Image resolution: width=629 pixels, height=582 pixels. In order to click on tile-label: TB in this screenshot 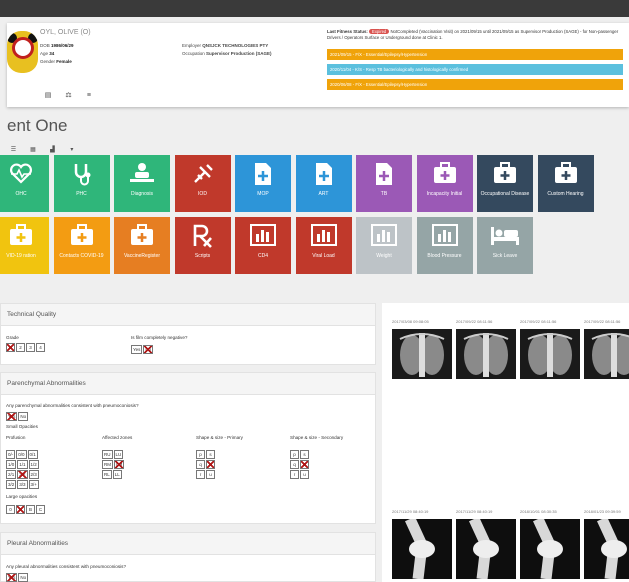, I will do `click(384, 194)`.